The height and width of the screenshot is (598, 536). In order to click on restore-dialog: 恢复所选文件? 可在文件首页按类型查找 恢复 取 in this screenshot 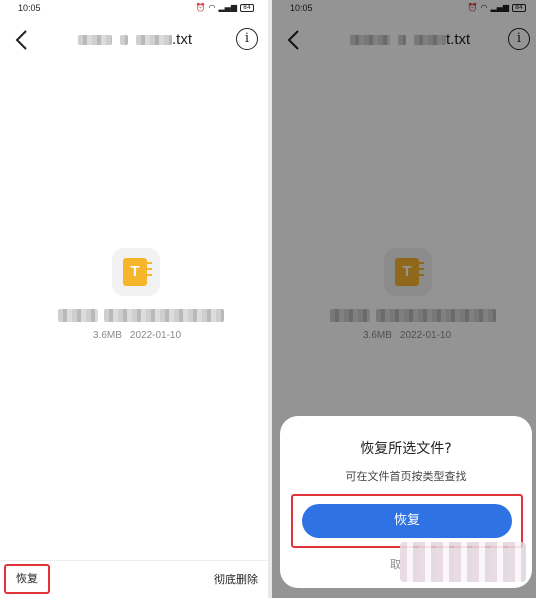, I will do `click(406, 502)`.